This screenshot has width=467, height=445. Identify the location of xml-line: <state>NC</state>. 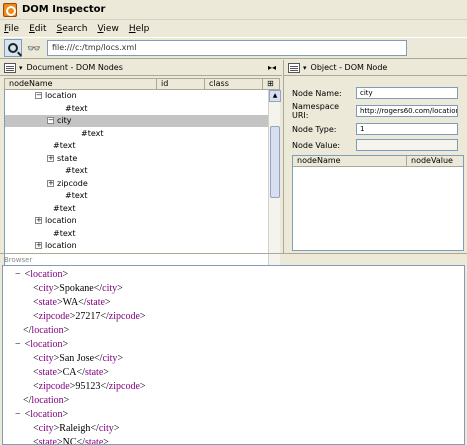
(71, 440).